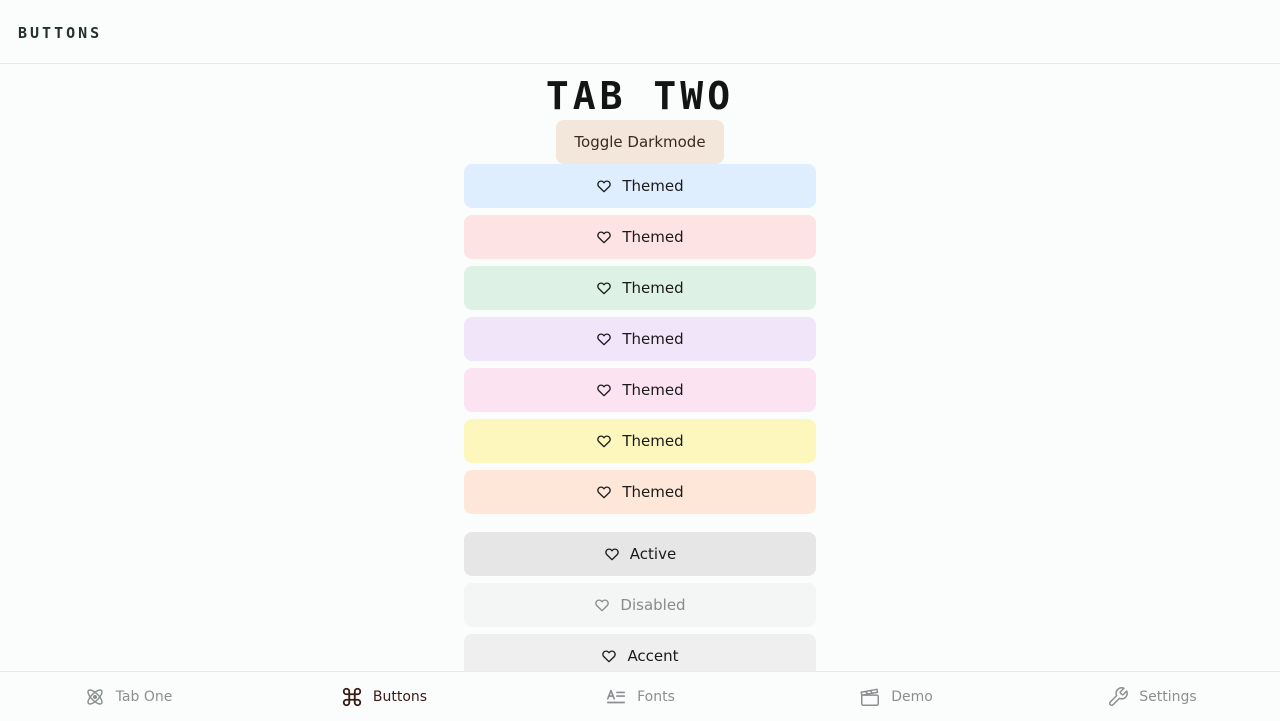 Image resolution: width=1280 pixels, height=721 pixels. I want to click on tab-settings: Settings, so click(1152, 696).